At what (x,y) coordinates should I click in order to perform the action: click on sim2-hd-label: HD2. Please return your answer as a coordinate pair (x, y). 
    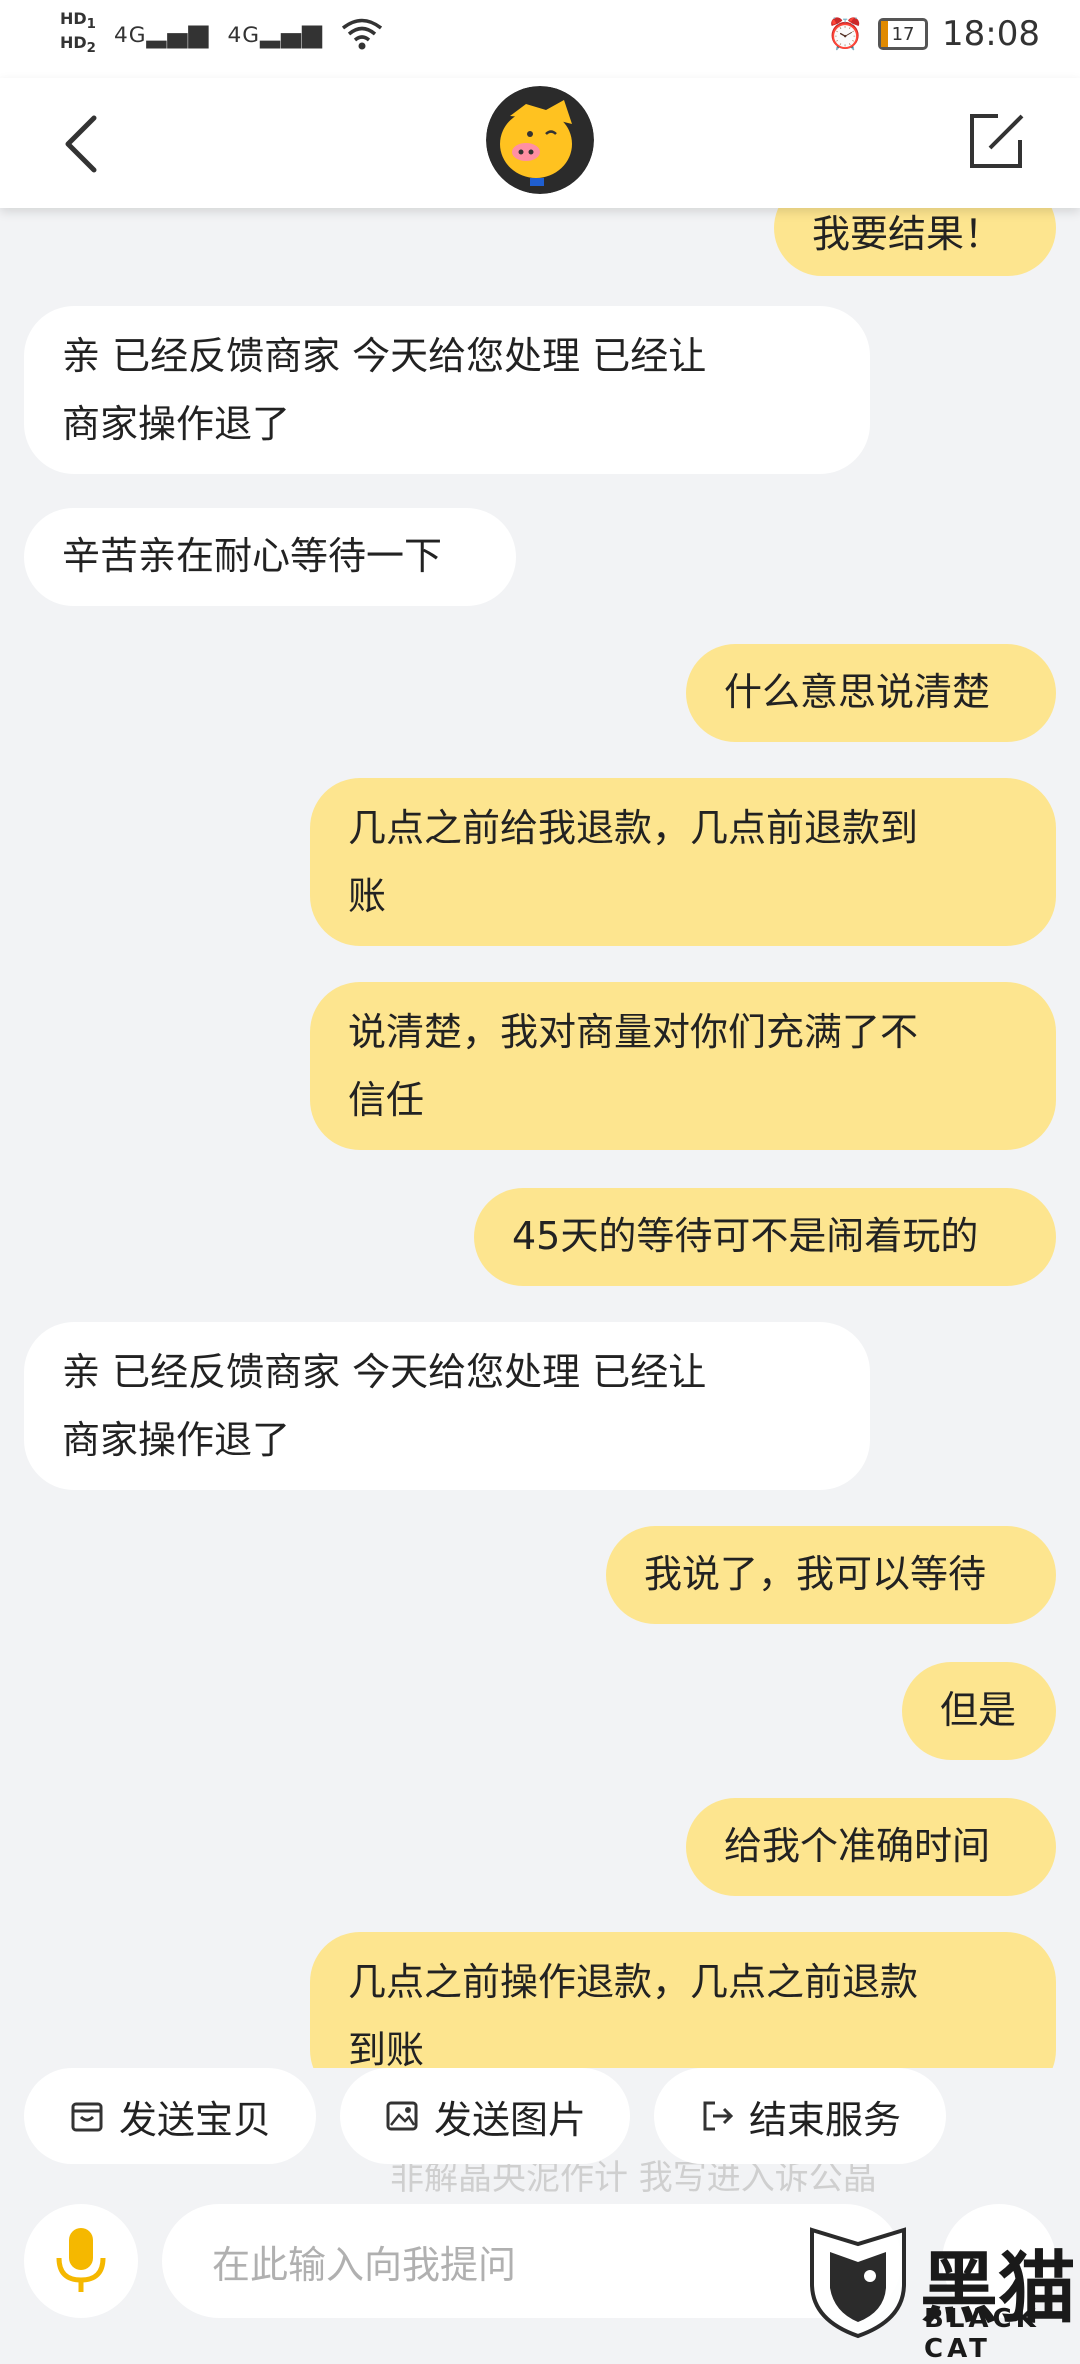
    Looking at the image, I should click on (78, 45).